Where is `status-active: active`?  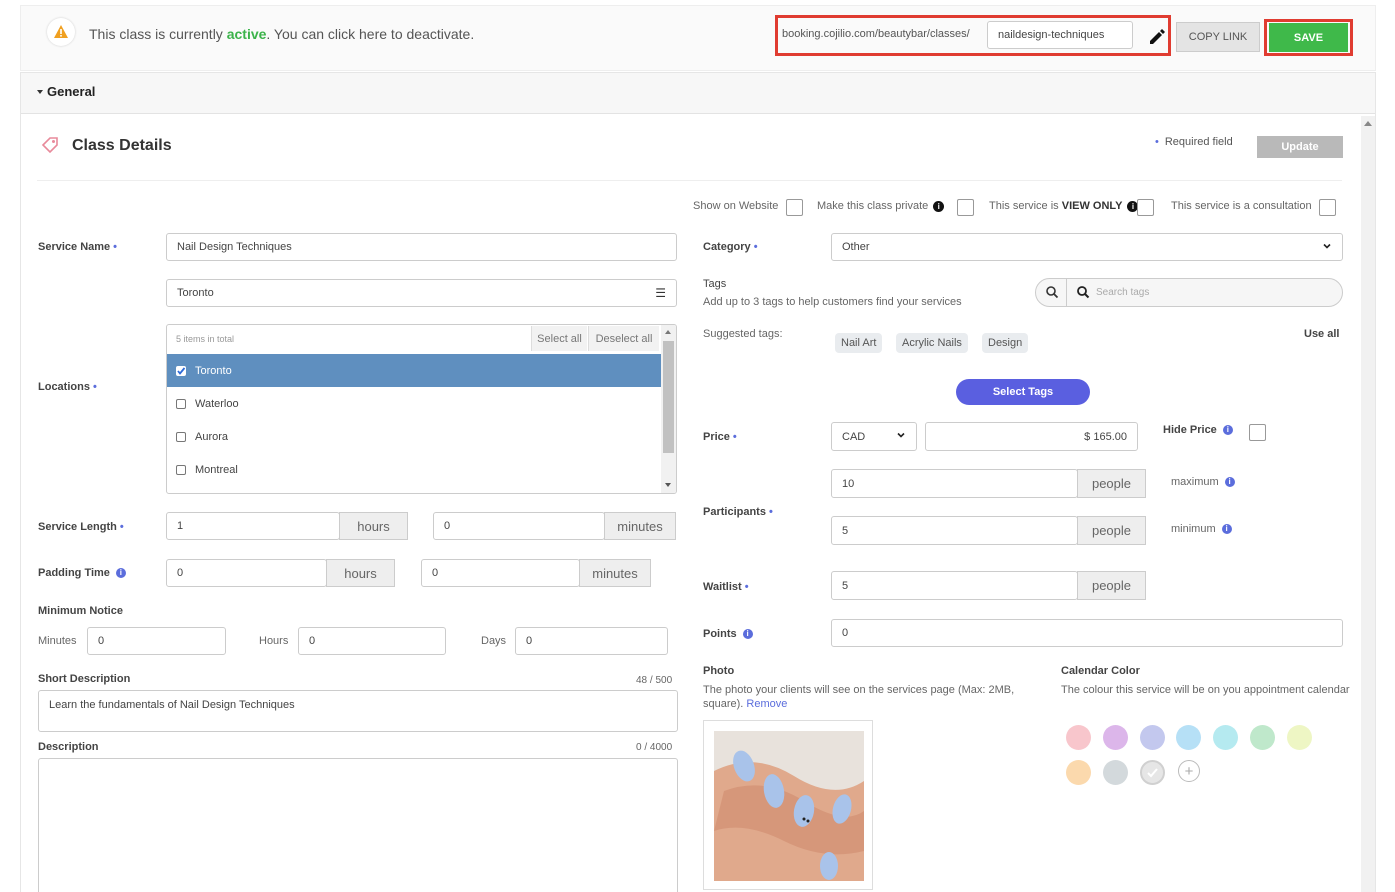 status-active: active is located at coordinates (246, 34).